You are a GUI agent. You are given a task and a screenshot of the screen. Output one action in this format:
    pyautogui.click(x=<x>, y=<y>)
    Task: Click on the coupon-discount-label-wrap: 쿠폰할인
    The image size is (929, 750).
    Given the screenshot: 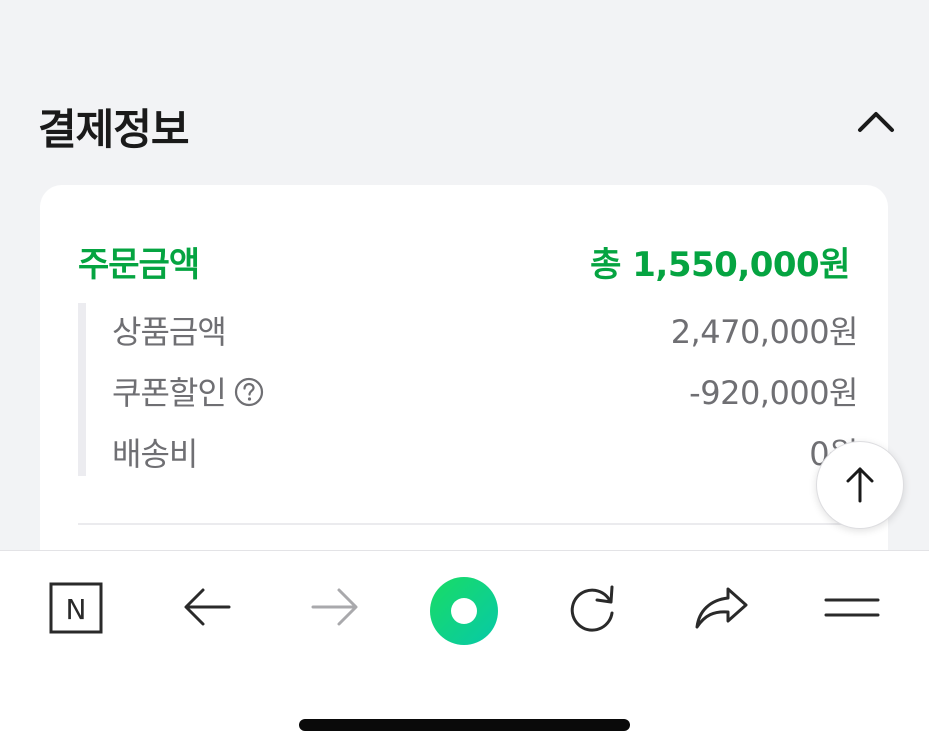 What is the action you would take?
    pyautogui.click(x=188, y=391)
    